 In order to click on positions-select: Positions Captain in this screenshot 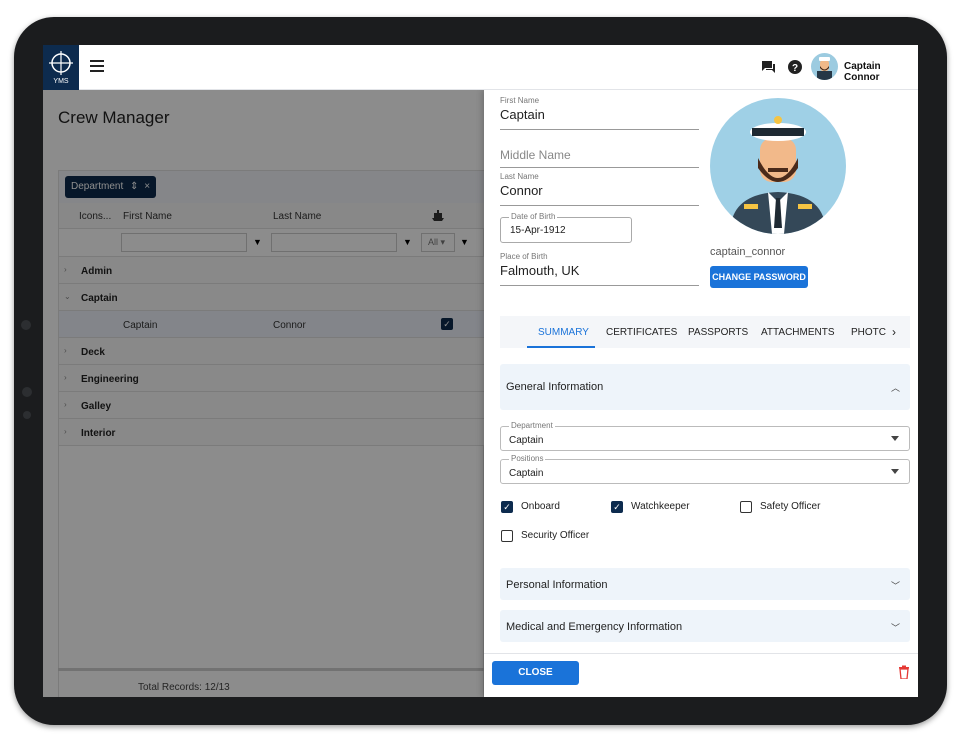, I will do `click(705, 469)`.